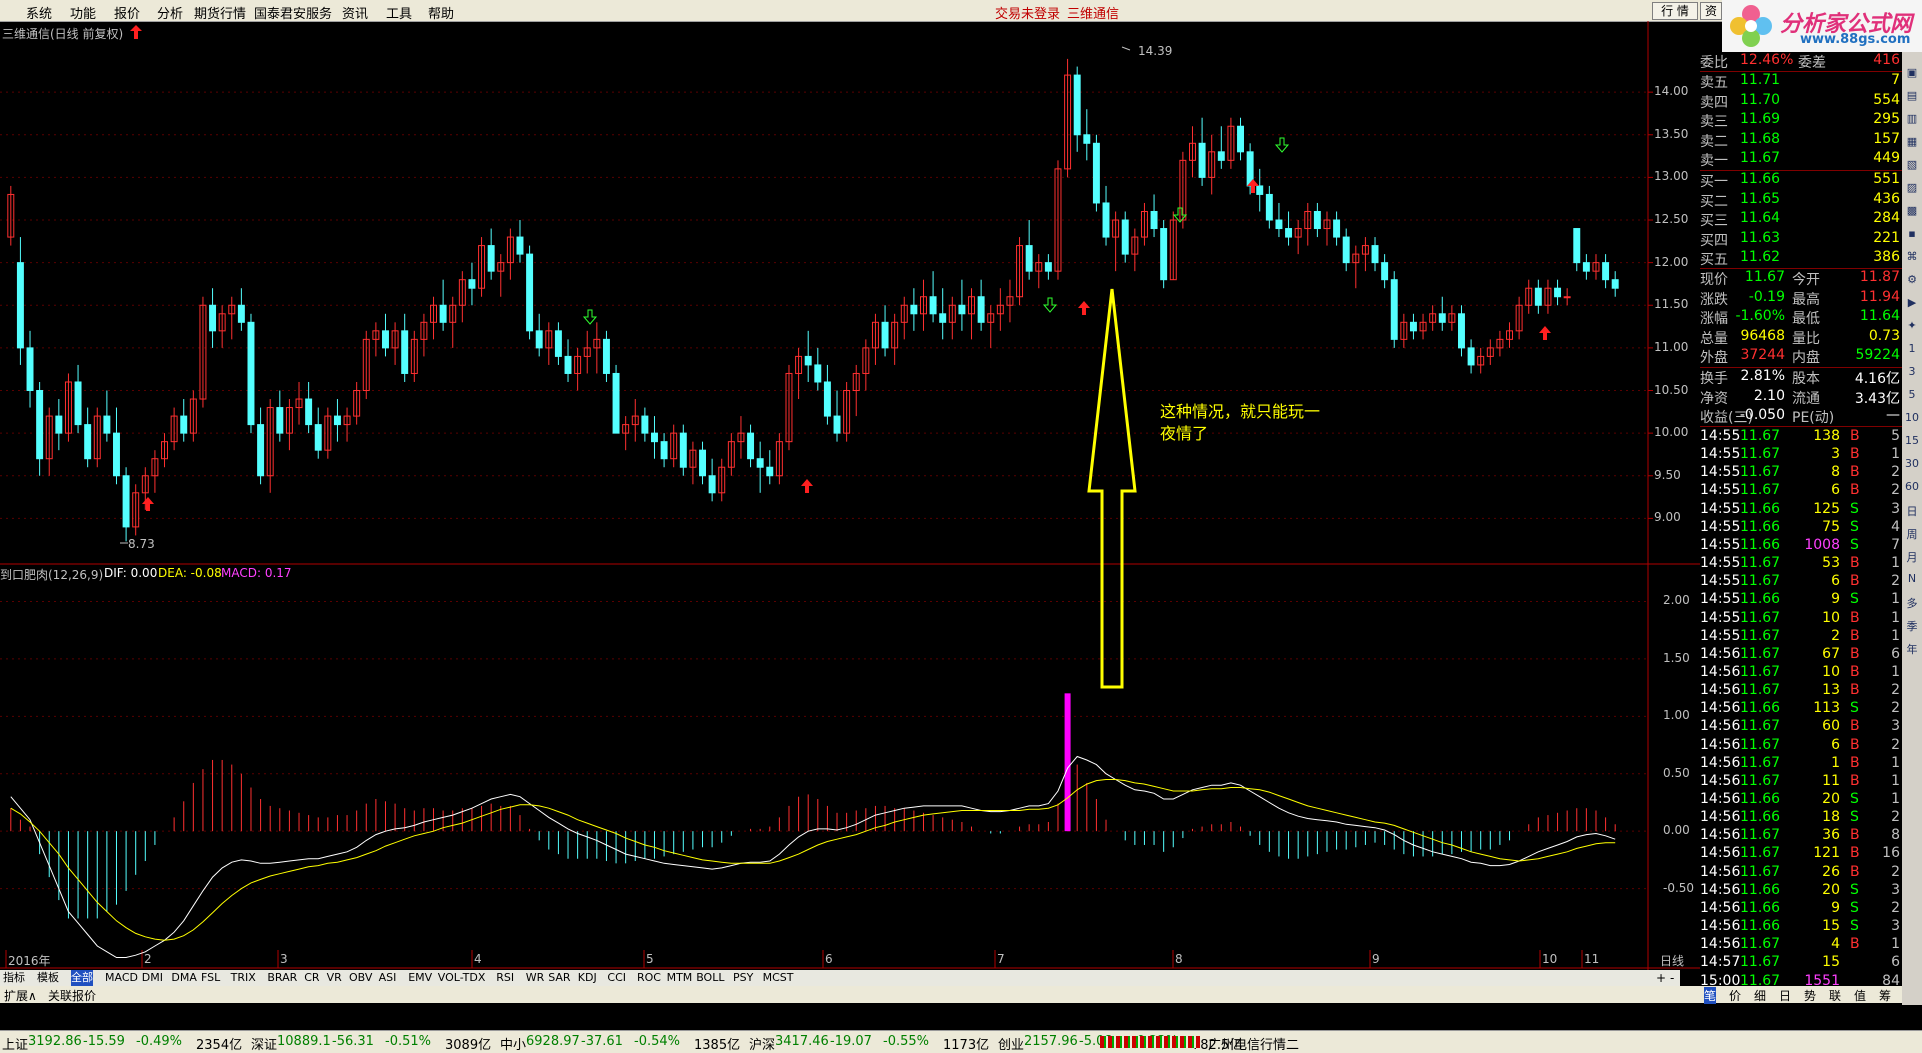  What do you see at coordinates (1672, 978) in the screenshot?
I see `zoom-minus: -` at bounding box center [1672, 978].